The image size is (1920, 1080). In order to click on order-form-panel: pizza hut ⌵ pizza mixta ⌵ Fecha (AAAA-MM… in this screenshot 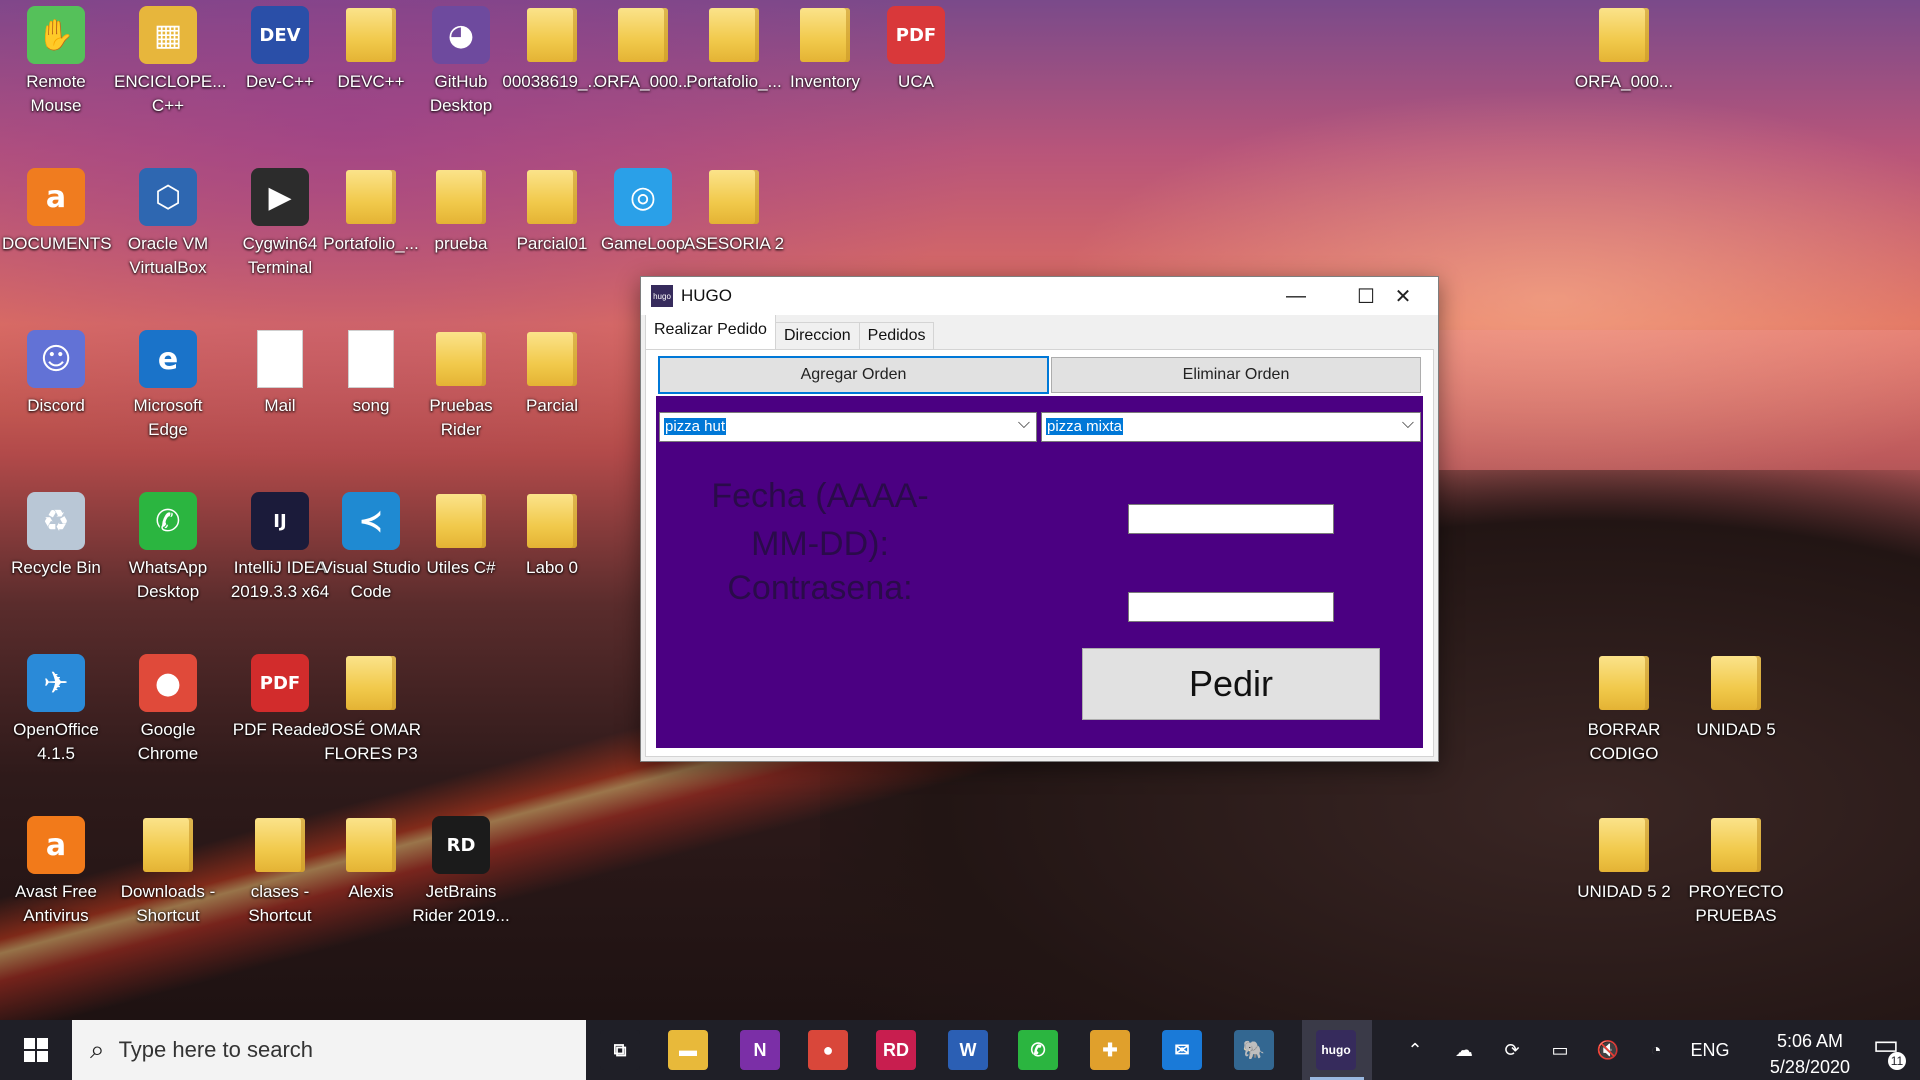, I will do `click(1039, 572)`.